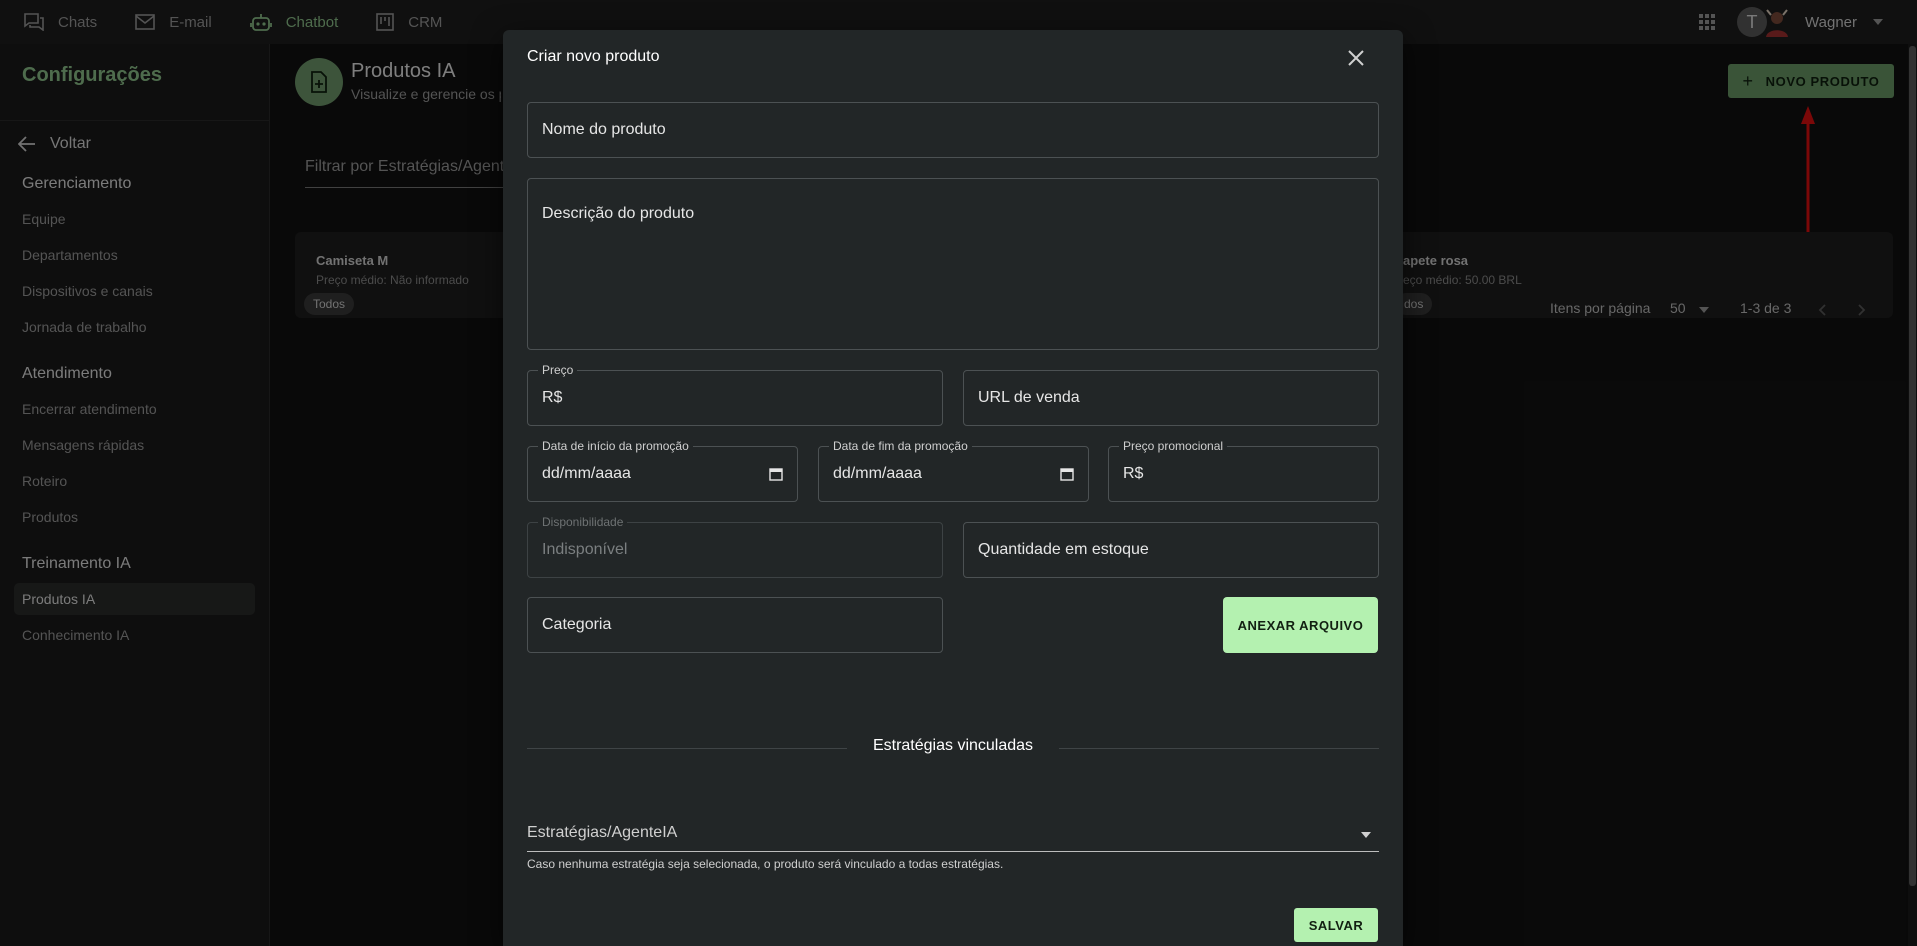 This screenshot has height=946, width=1917. I want to click on promo-price-label: Preço promocional, so click(1173, 446).